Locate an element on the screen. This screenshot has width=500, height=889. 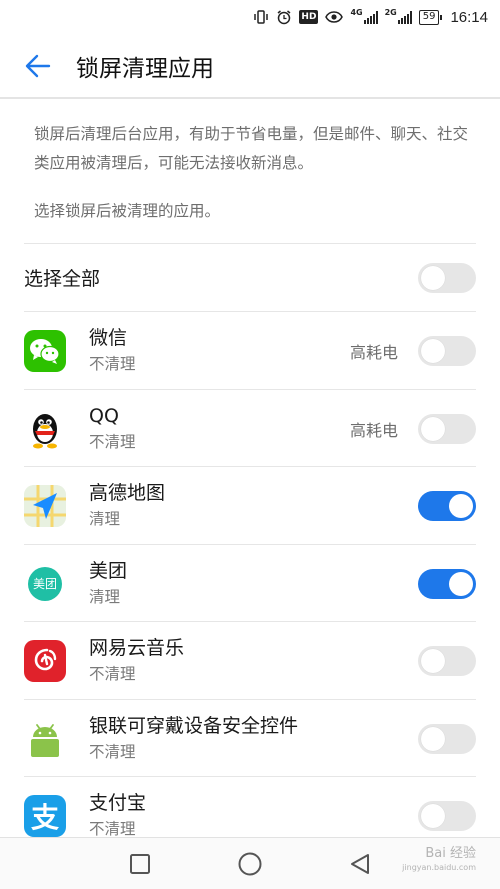
network-type-1: 4G is located at coordinates (356, 12).